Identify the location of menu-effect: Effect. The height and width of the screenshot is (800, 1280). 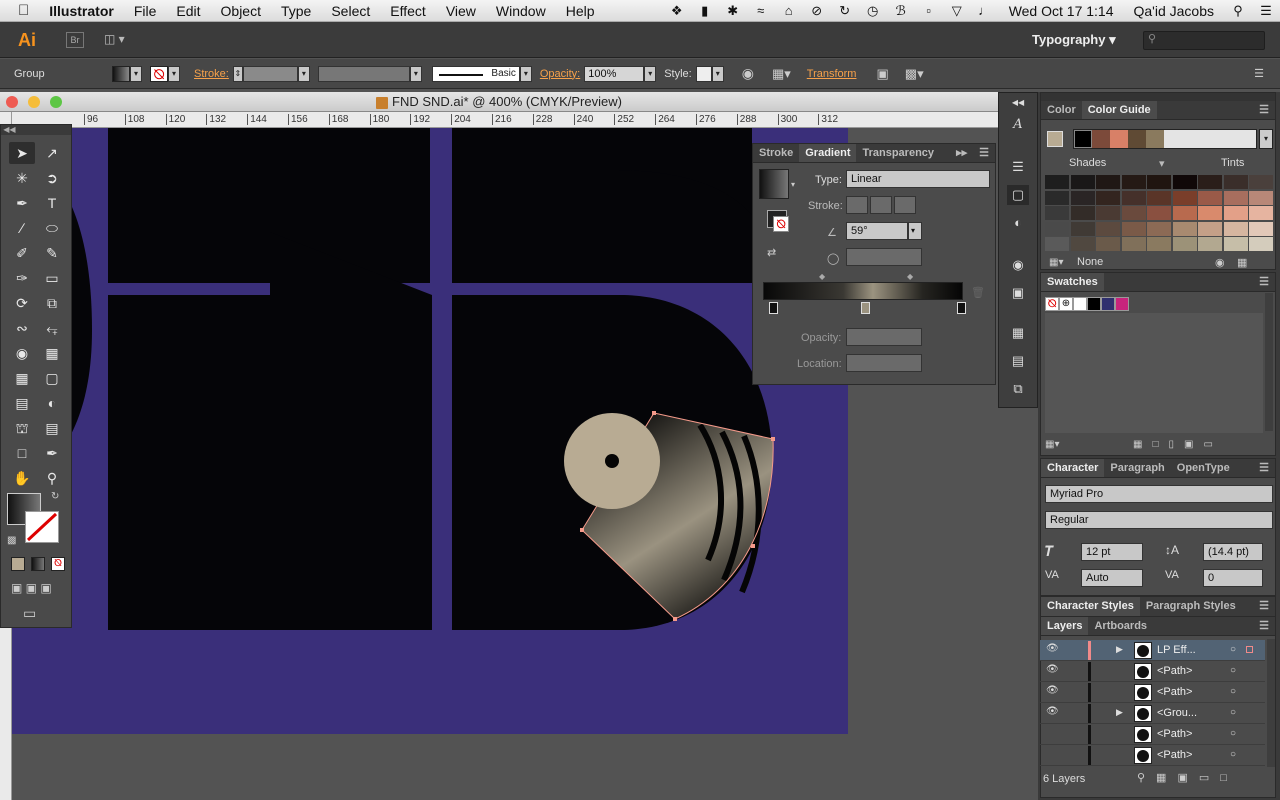
(408, 11).